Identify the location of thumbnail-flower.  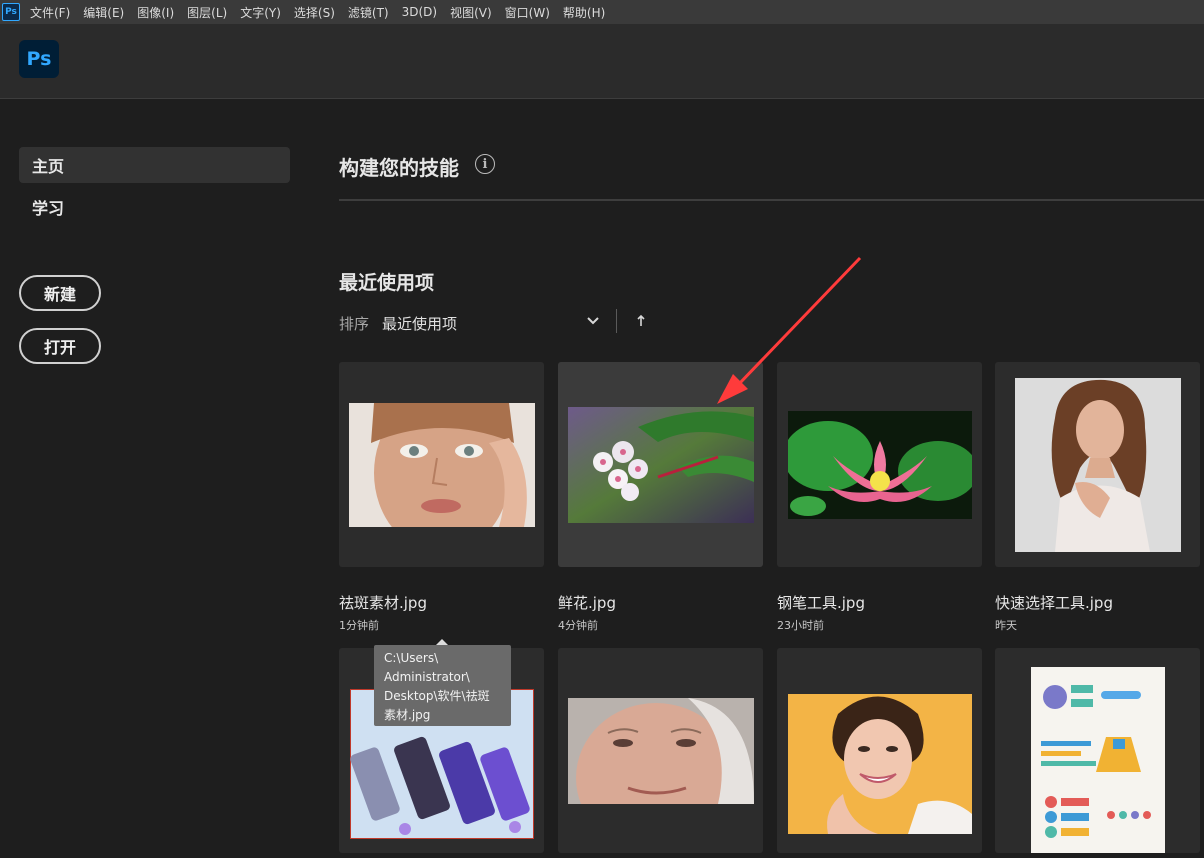
(660, 464).